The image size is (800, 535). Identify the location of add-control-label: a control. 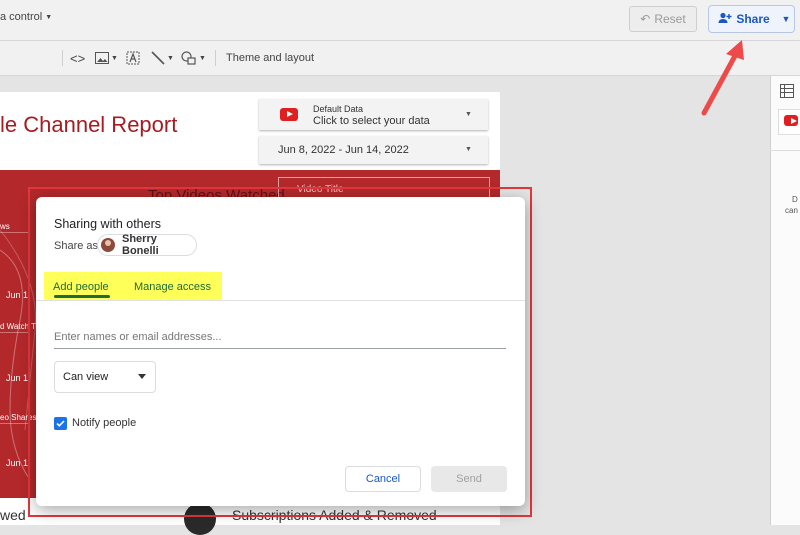
(21, 17).